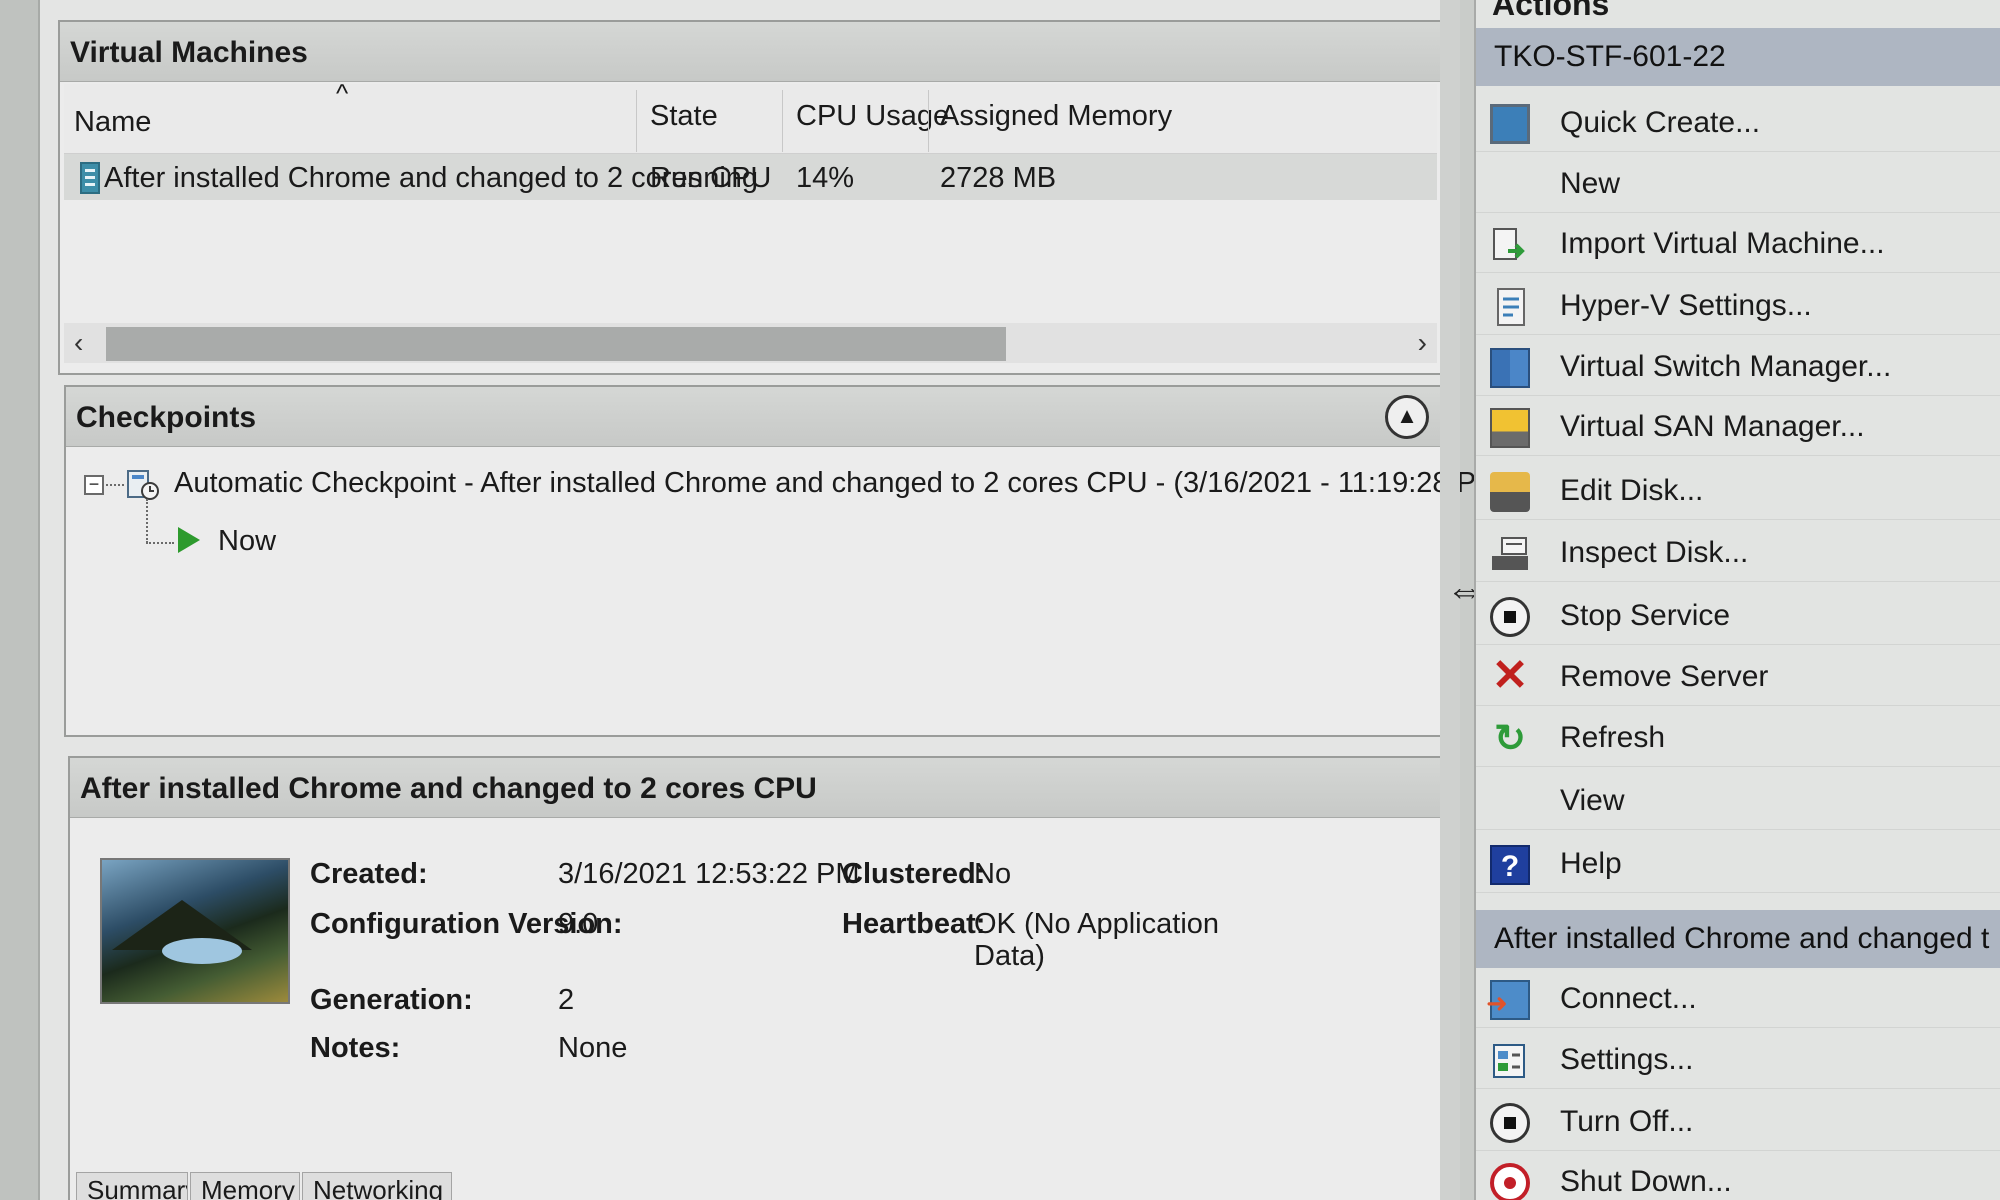 This screenshot has width=2000, height=1200. I want to click on heartbeat-label: Heartbeat:, so click(914, 924).